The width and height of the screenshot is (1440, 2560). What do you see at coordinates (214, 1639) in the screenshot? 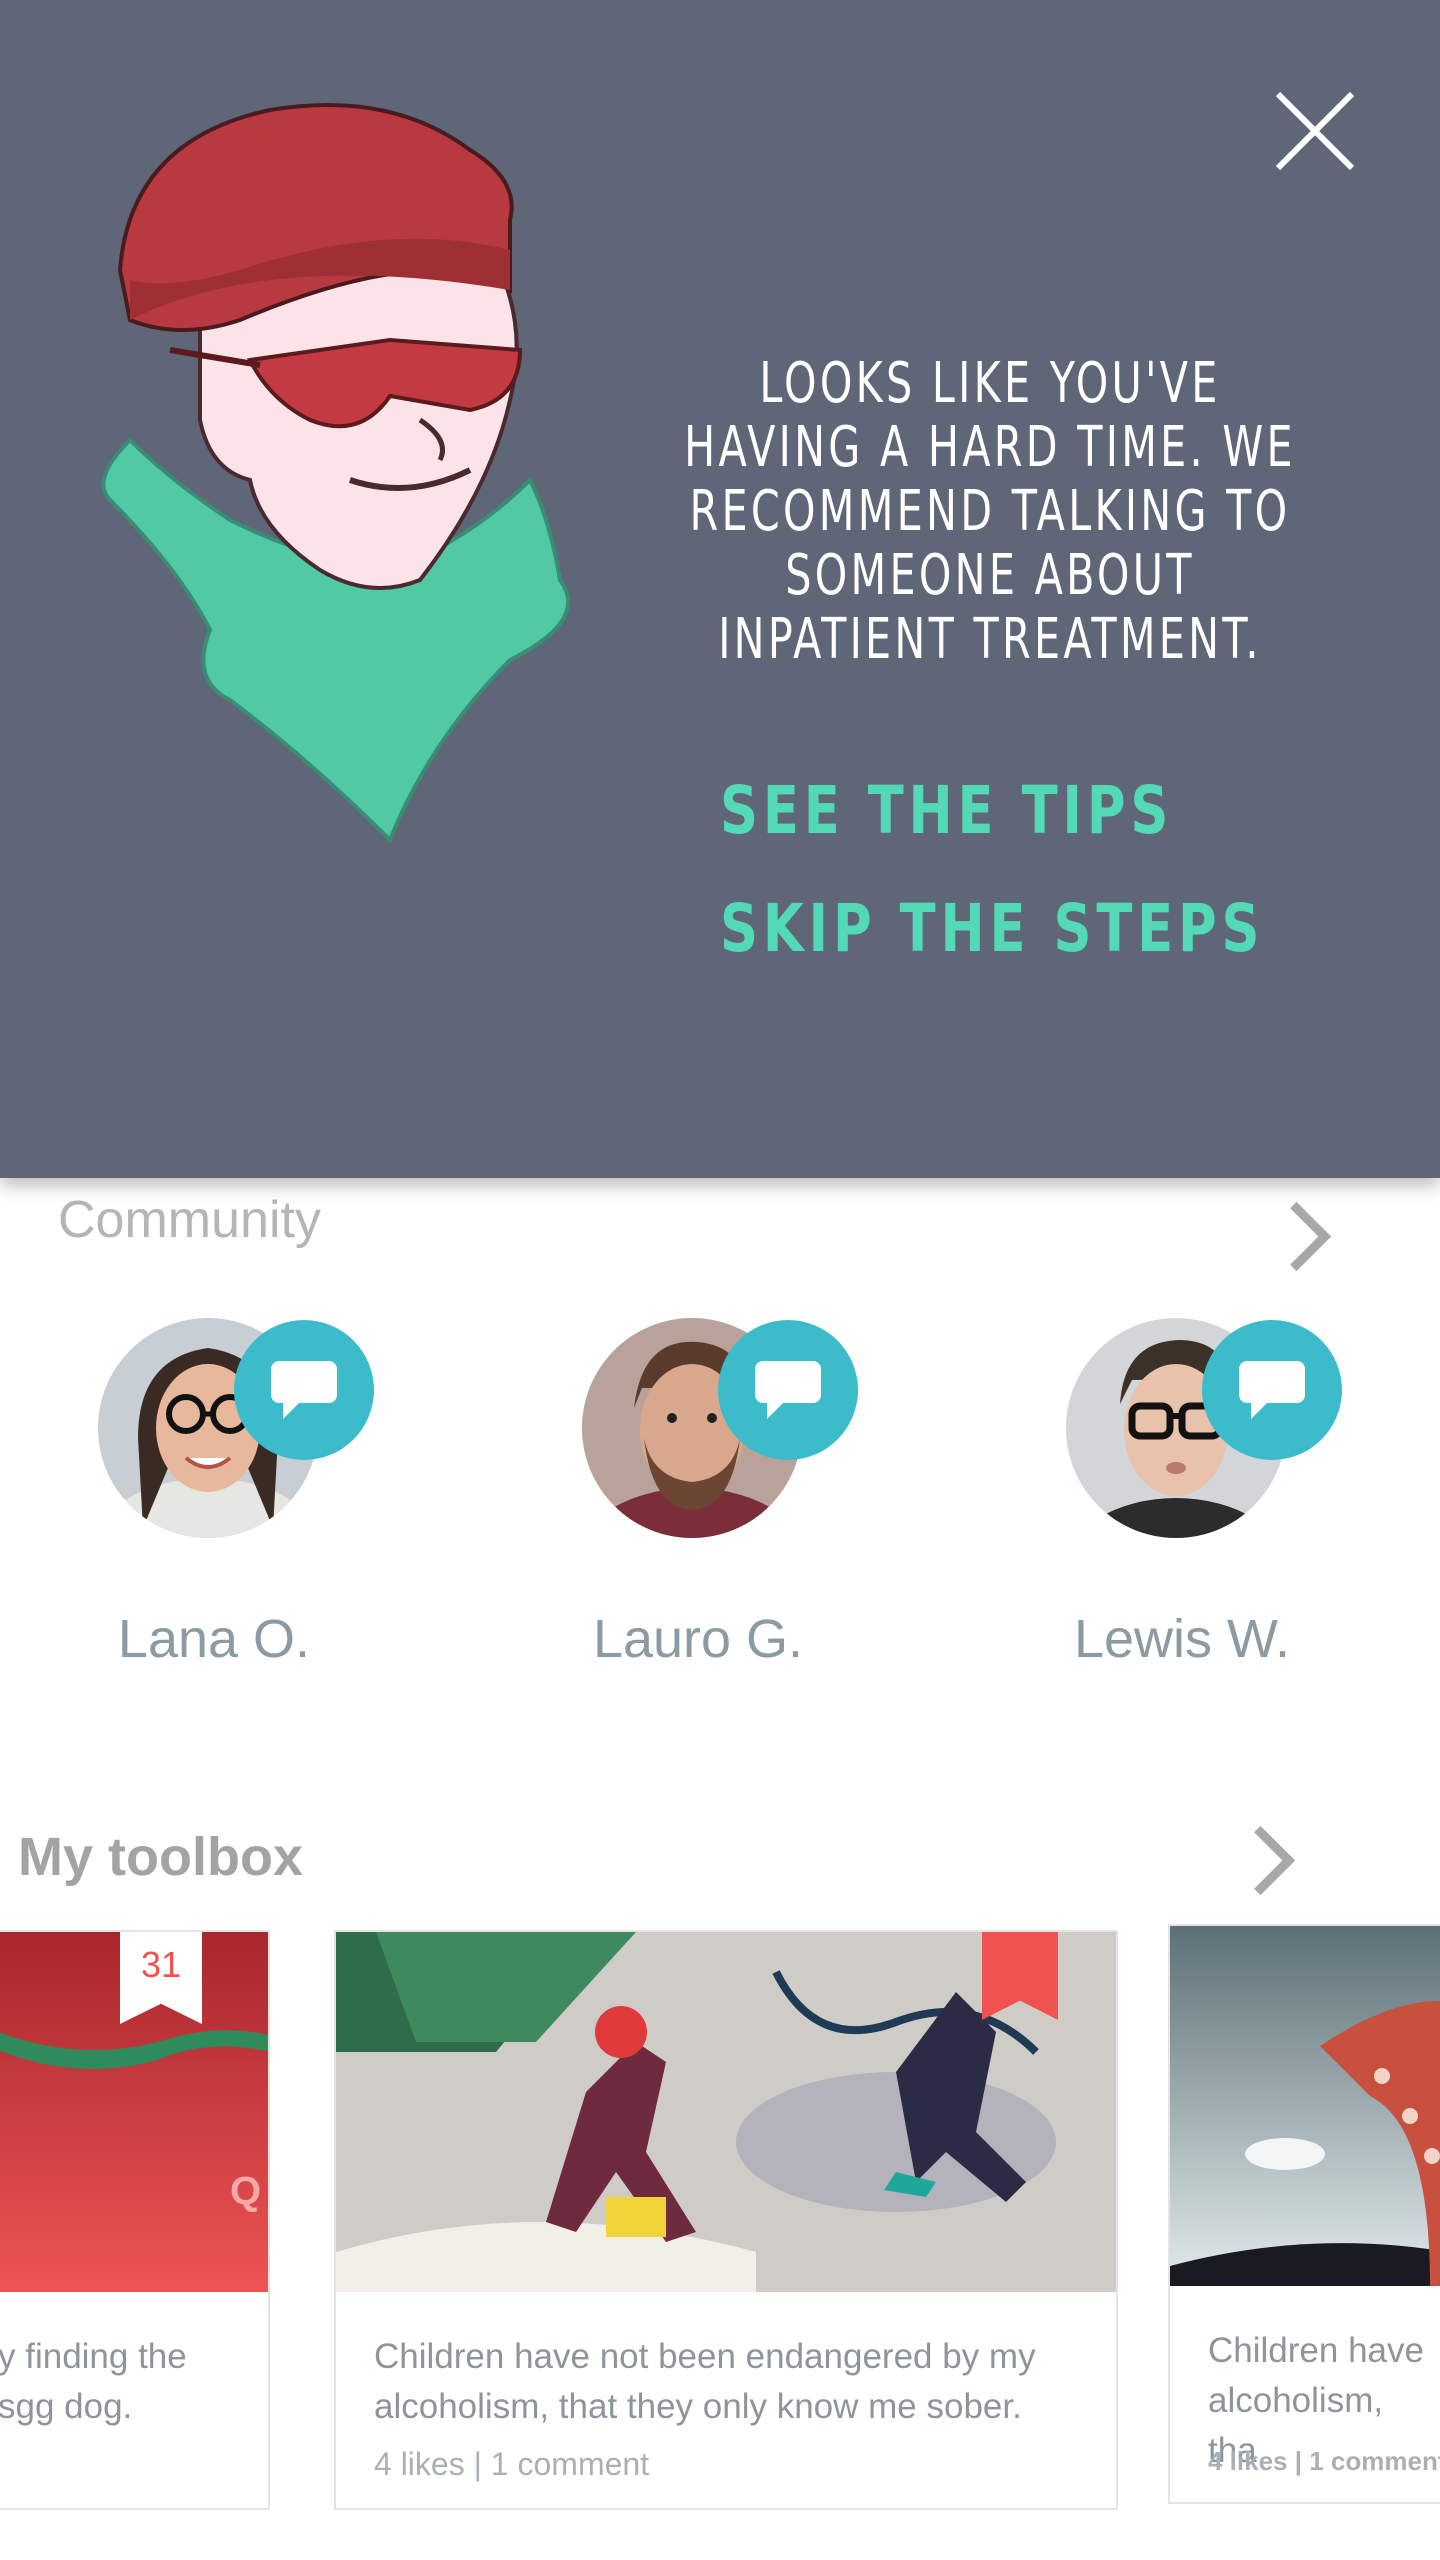
I see `member-name: Lana O.` at bounding box center [214, 1639].